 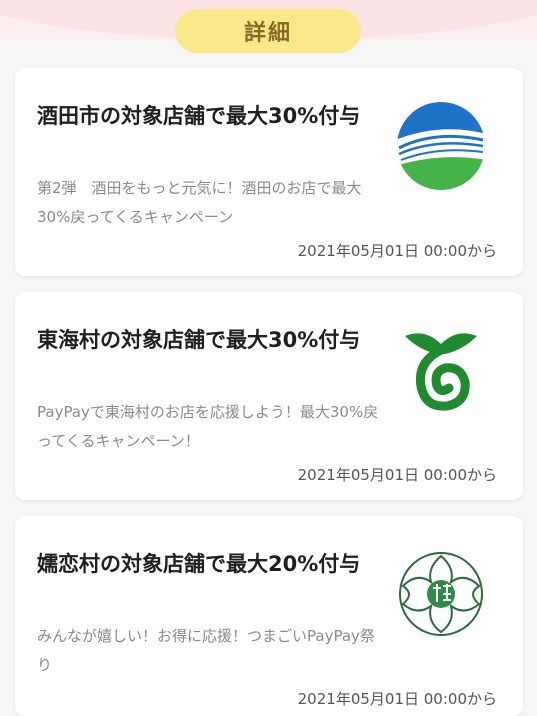 I want to click on campaign-description: PayPayで東海村のお店を応援しよう！最大30%戻ってくるキャンペーン！, so click(x=208, y=426).